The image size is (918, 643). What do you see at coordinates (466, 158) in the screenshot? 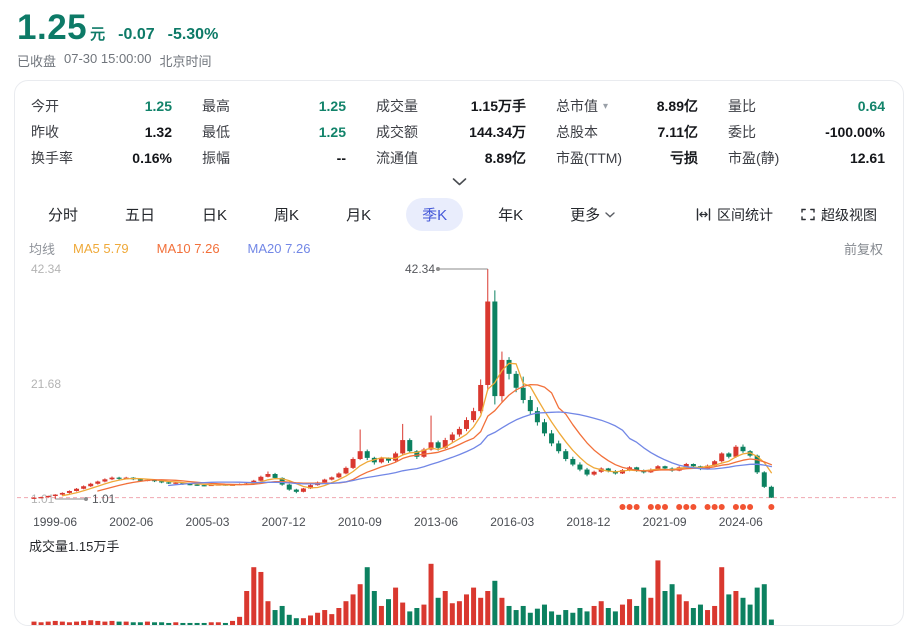
I see `stat-float-cap: 流通值 8.89亿` at bounding box center [466, 158].